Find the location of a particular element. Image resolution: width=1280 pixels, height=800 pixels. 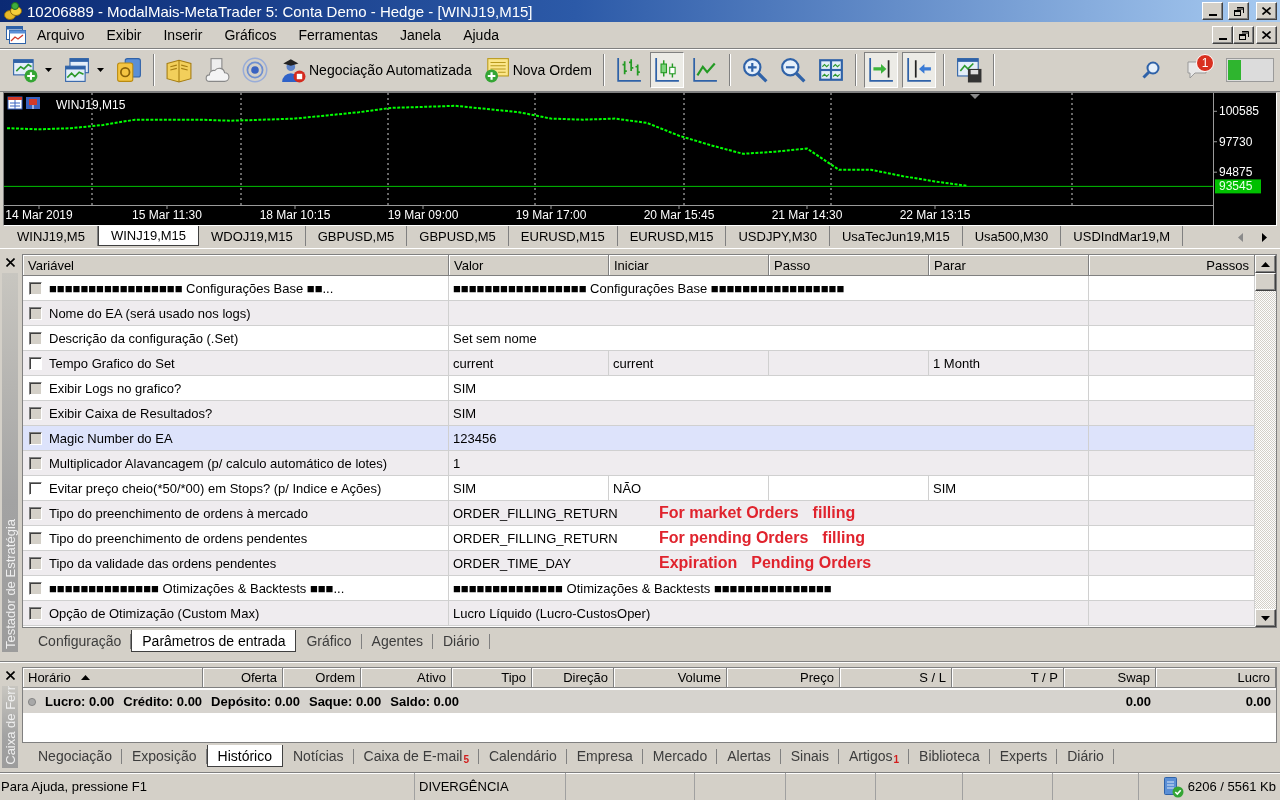

new-order-button: Nova Ordem is located at coordinates (538, 70).